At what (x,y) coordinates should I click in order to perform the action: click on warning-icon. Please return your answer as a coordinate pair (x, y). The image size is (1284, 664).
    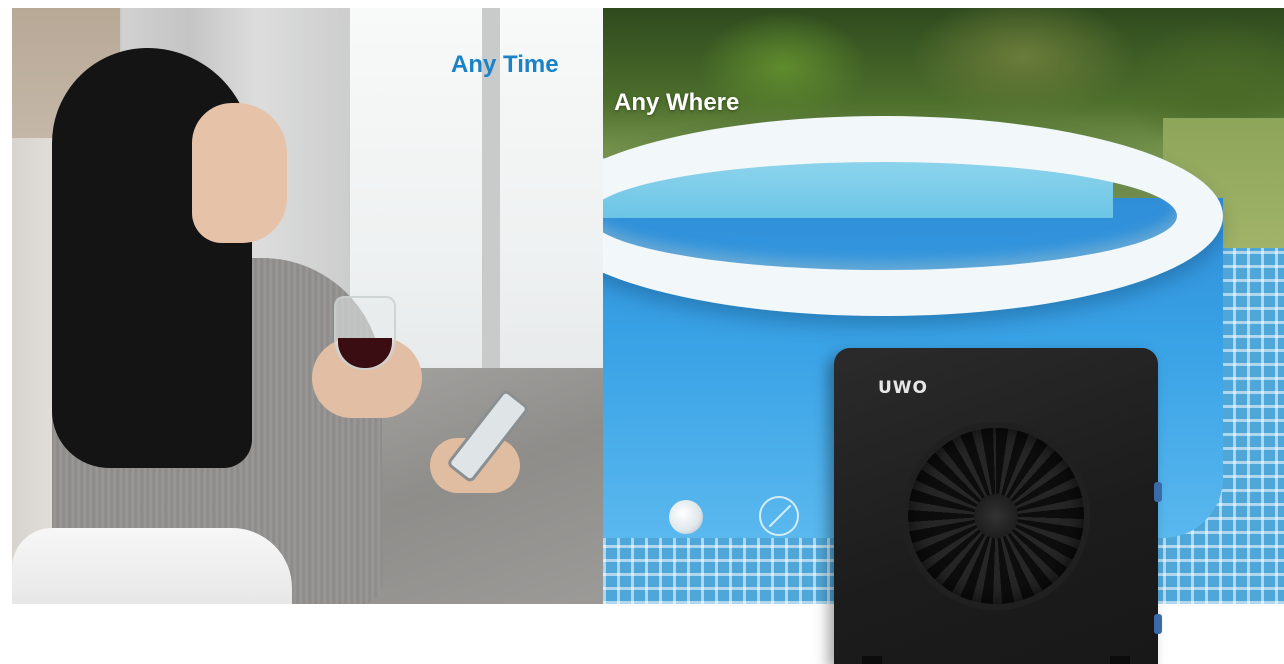
    Looking at the image, I should click on (779, 516).